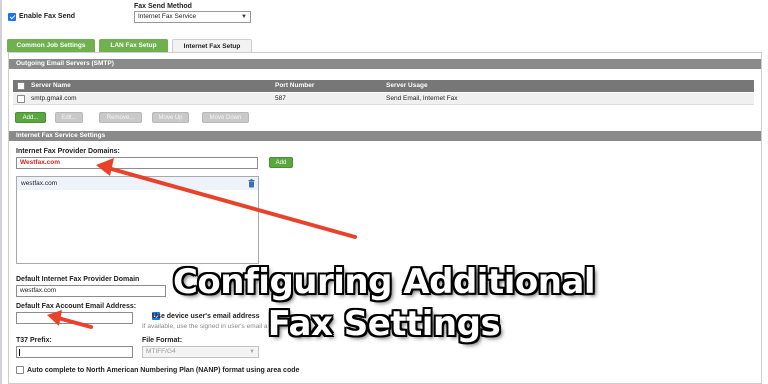 The height and width of the screenshot is (384, 768). I want to click on overlay-title-line1: Configuring Additional, so click(384, 282).